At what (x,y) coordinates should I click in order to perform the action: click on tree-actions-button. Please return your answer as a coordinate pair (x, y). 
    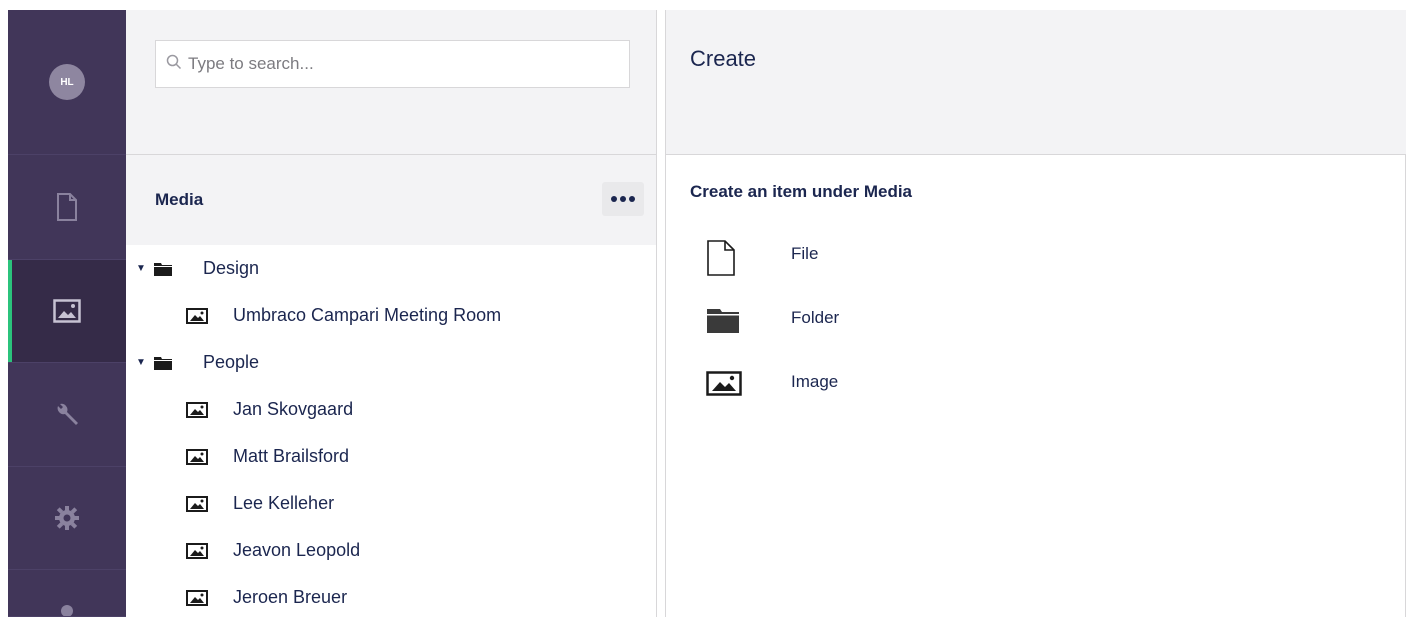
    Looking at the image, I should click on (623, 199).